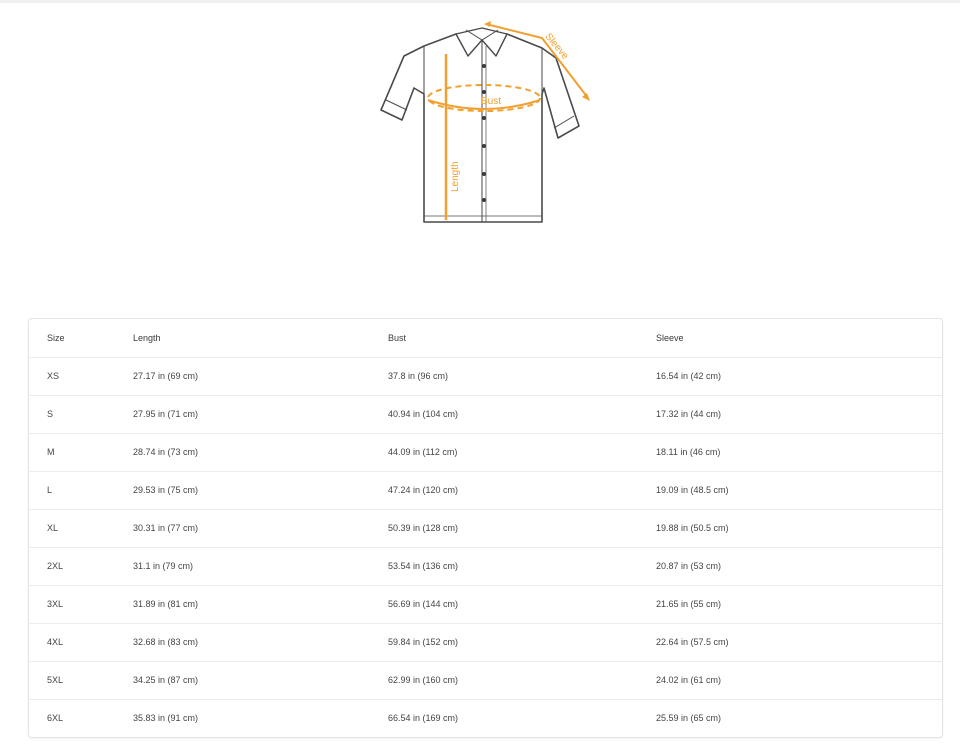  Describe the element at coordinates (260, 604) in the screenshot. I see `length-cell: 31.89 in (81 cm)` at that location.